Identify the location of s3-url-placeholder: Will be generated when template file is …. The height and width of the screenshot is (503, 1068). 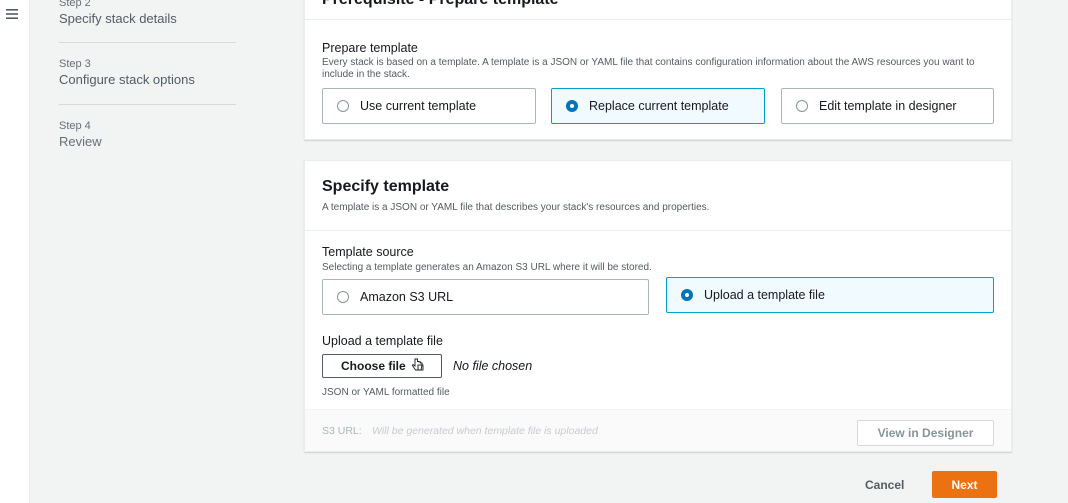
(485, 431).